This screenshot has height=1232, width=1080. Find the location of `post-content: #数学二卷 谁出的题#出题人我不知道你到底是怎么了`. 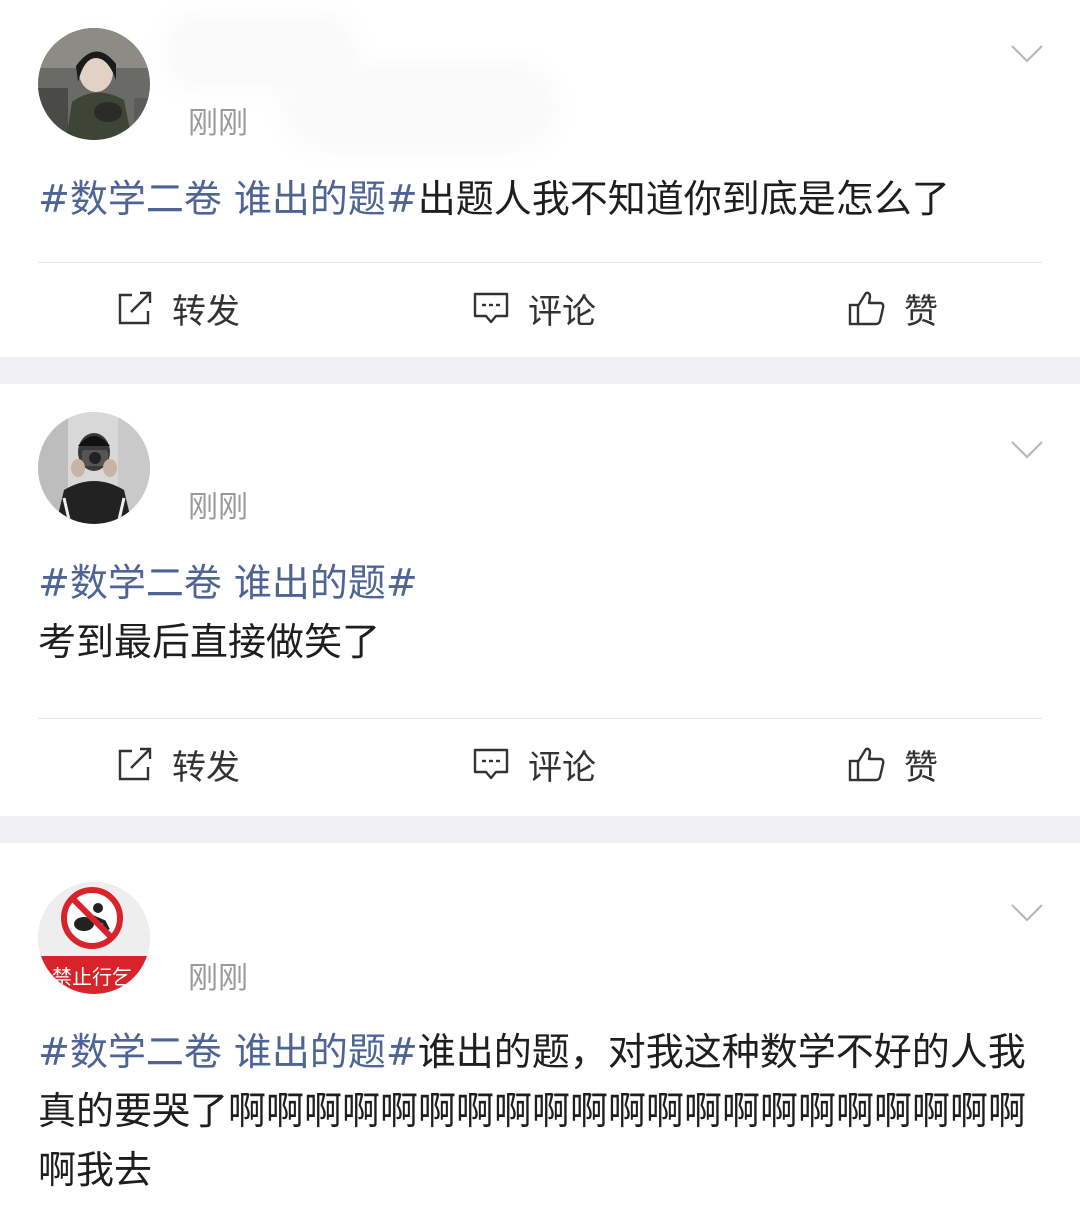

post-content: #数学二卷 谁出的题#出题人我不知道你到底是怎么了 is located at coordinates (544, 199).